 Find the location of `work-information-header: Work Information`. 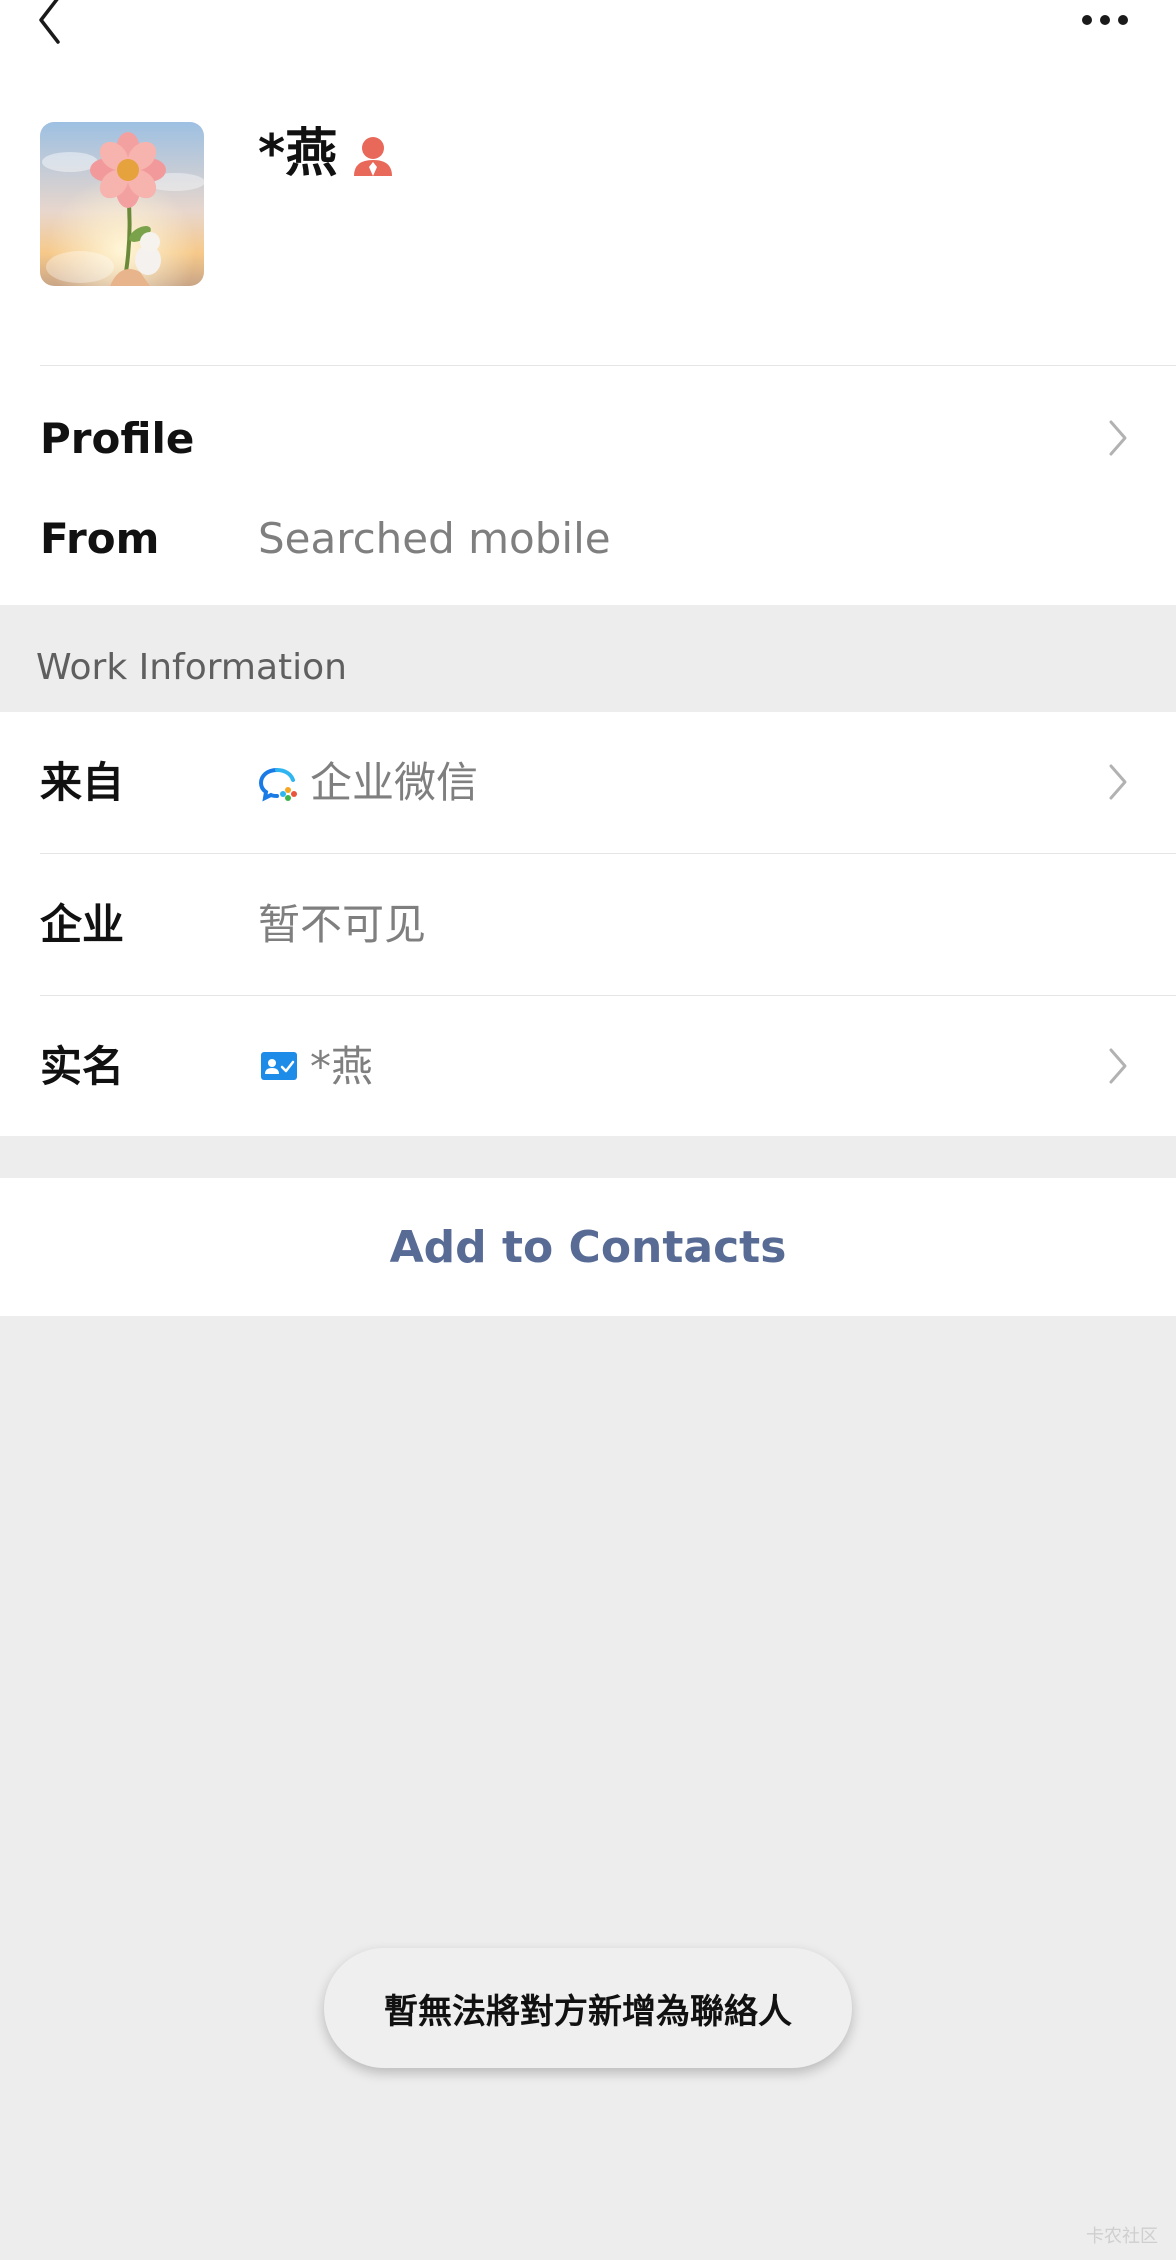

work-information-header: Work Information is located at coordinates (191, 667).